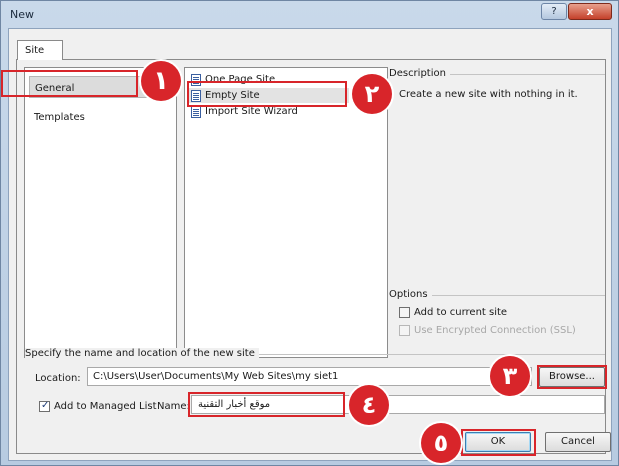  Describe the element at coordinates (266, 404) in the screenshot. I see `highlight-name` at that location.